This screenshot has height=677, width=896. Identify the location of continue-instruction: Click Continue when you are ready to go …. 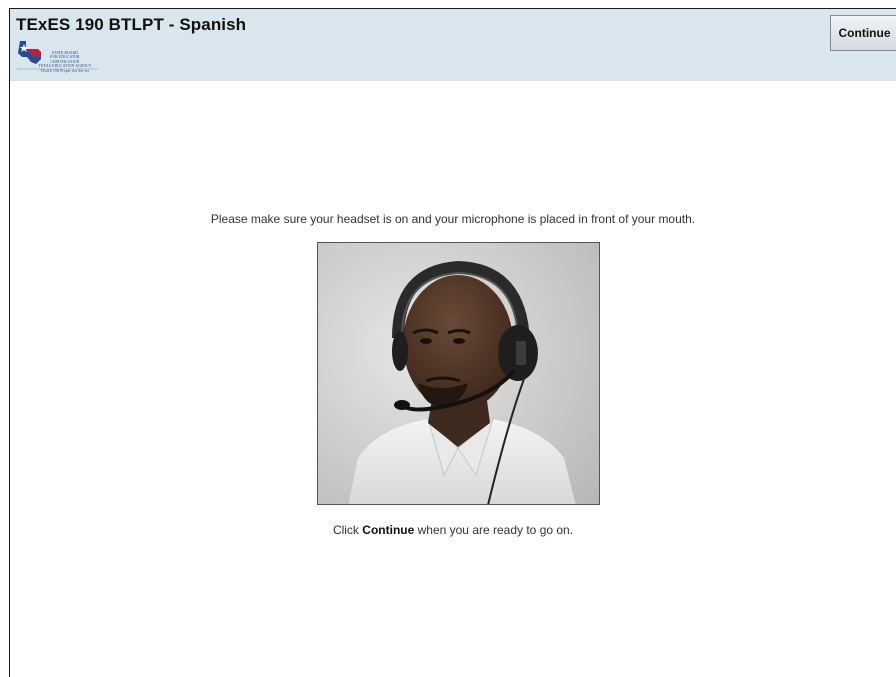
(453, 530).